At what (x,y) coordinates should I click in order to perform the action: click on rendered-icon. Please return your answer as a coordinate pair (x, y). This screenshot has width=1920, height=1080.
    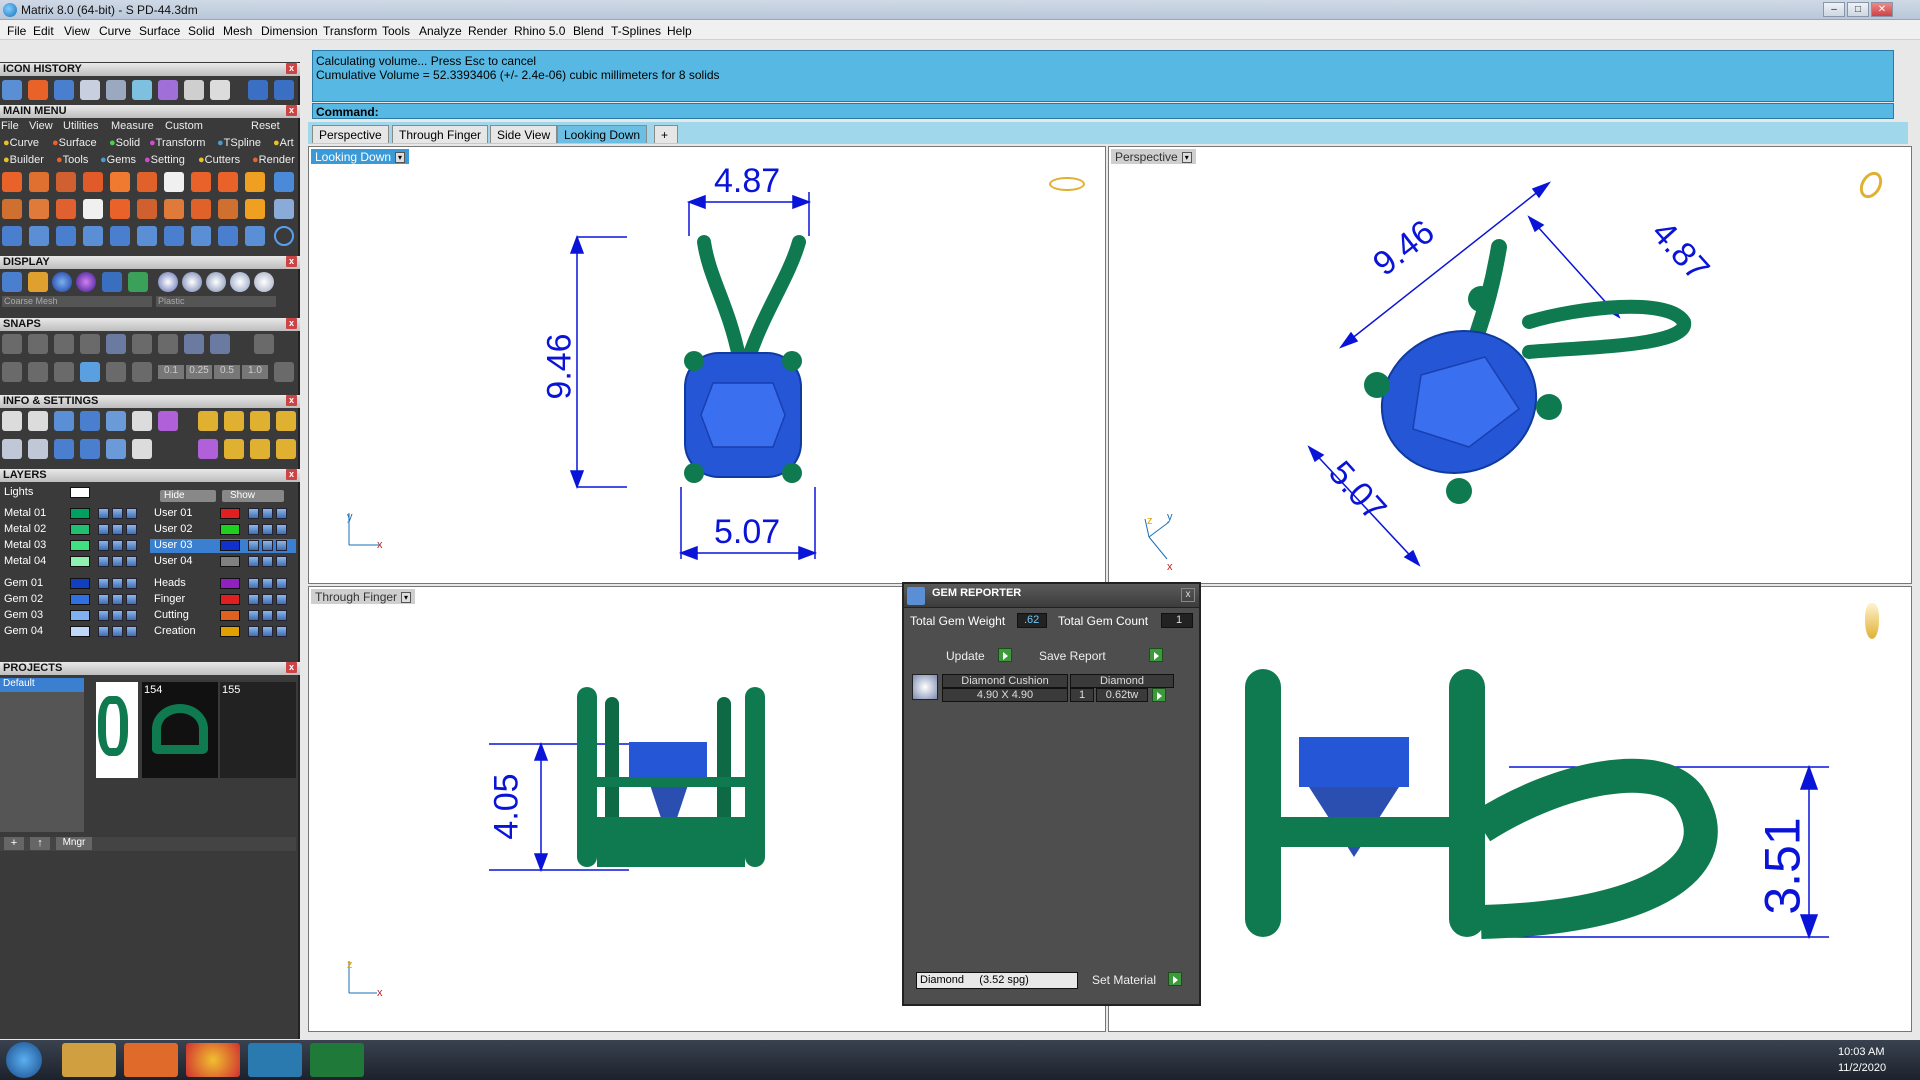
    Looking at the image, I should click on (86, 282).